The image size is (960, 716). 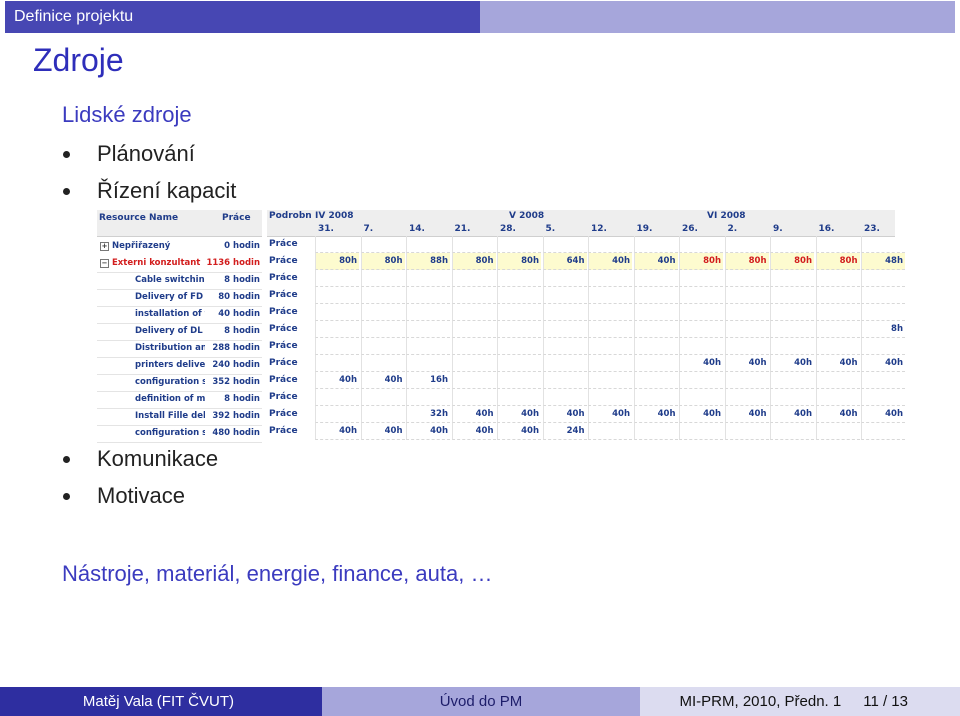 I want to click on work-cell: 64h, so click(x=564, y=261).